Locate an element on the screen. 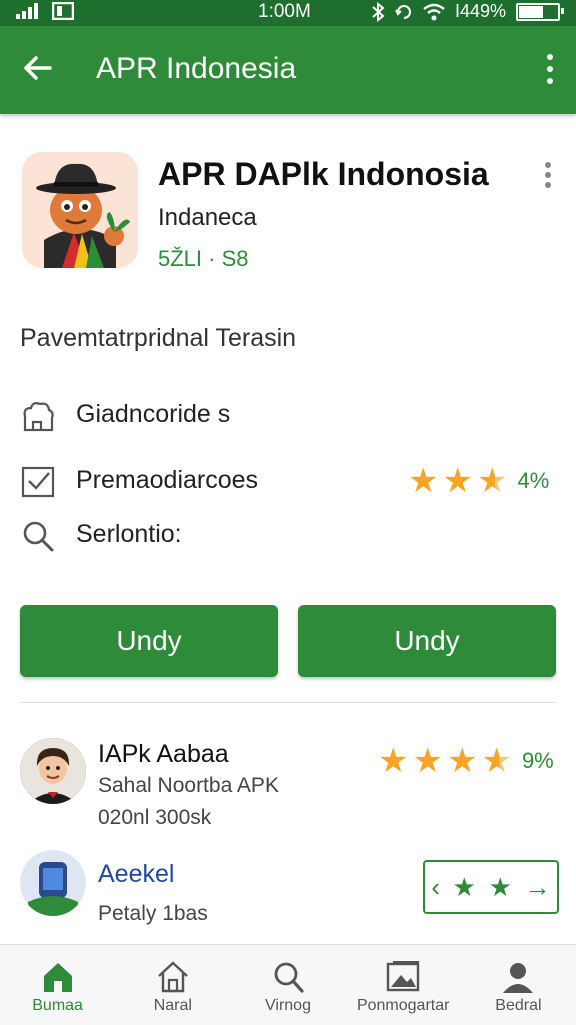 The image size is (576, 1025). list-item-meta: 020nl 300sk is located at coordinates (155, 817).